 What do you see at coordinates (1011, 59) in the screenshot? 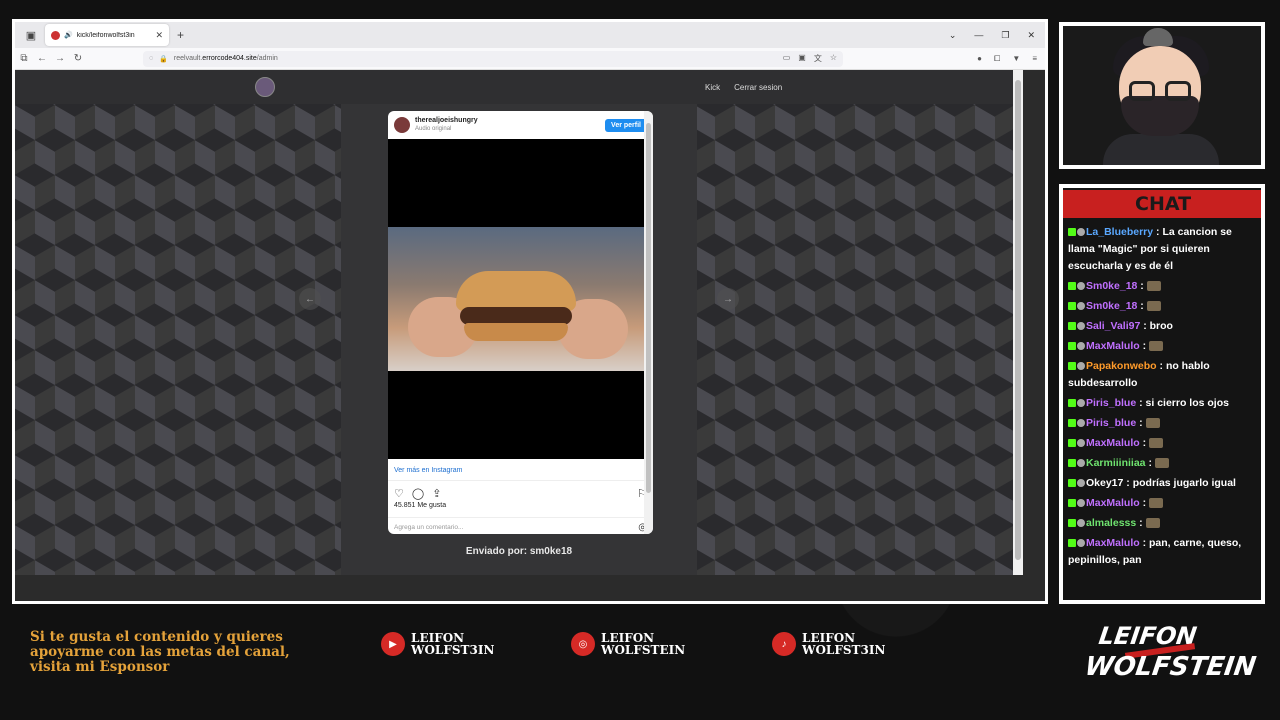
I see `toolbar-extensions: ● ⧠ ▼ ≡` at bounding box center [1011, 59].